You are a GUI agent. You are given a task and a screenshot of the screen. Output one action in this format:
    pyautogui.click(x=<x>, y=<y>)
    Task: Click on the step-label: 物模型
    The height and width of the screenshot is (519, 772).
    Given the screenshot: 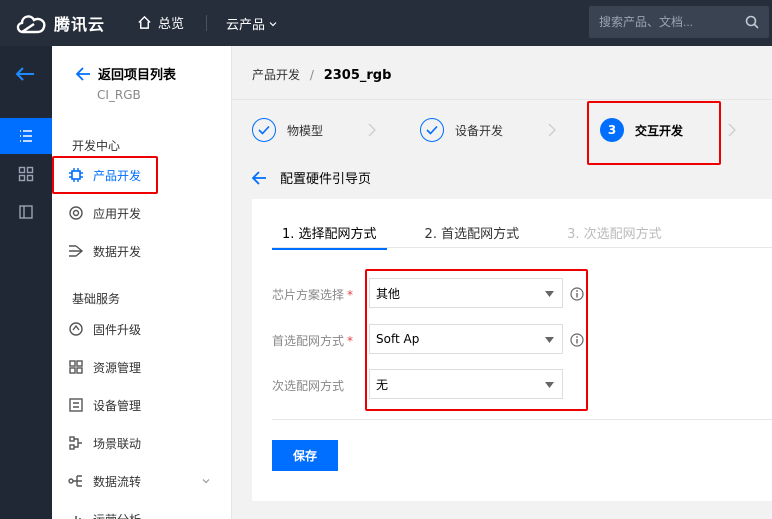 What is the action you would take?
    pyautogui.click(x=305, y=130)
    